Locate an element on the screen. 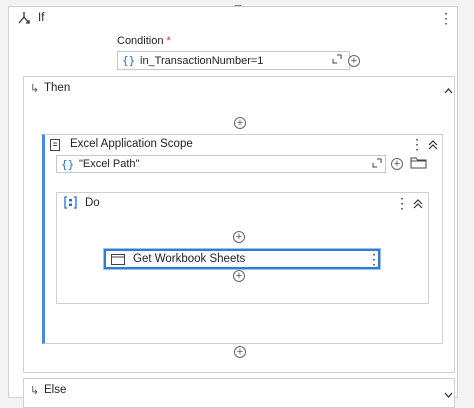 The image size is (474, 408). else-arrow-icon: ↳ is located at coordinates (35, 391).